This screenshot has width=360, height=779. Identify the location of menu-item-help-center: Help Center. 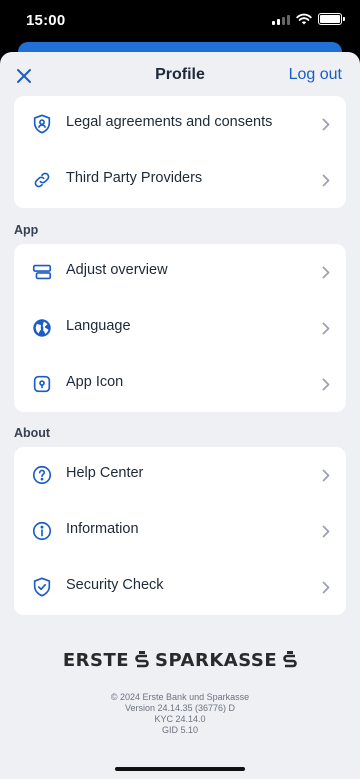
(180, 475).